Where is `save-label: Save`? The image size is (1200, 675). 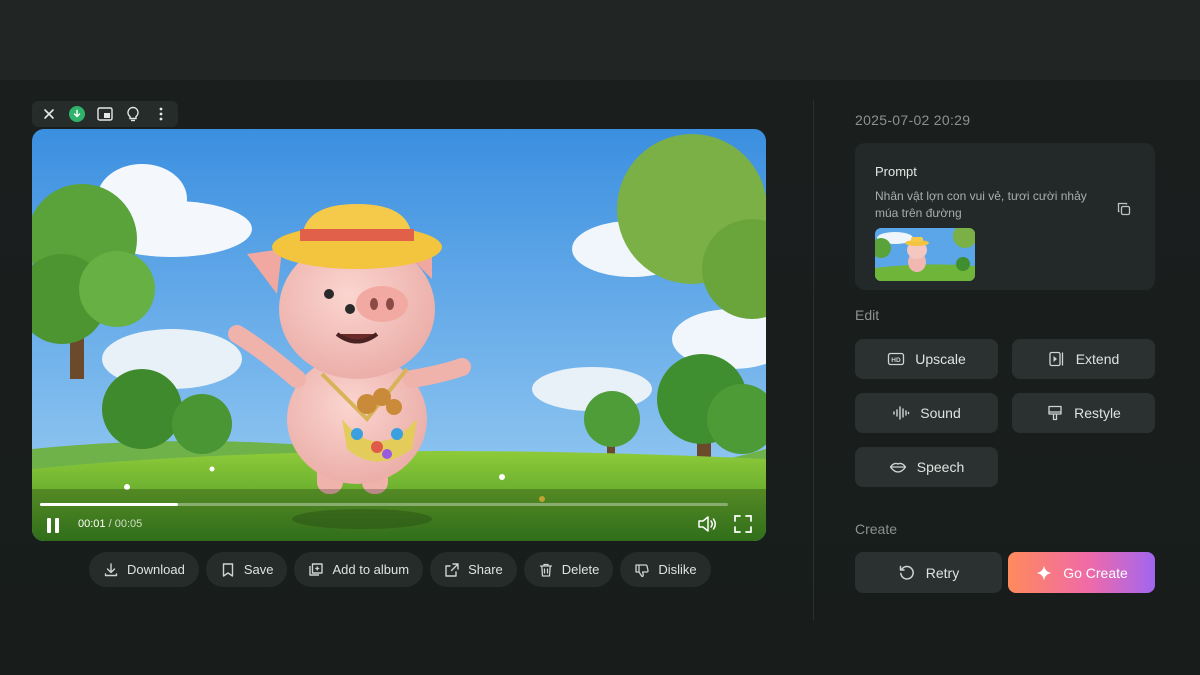
save-label: Save is located at coordinates (258, 569).